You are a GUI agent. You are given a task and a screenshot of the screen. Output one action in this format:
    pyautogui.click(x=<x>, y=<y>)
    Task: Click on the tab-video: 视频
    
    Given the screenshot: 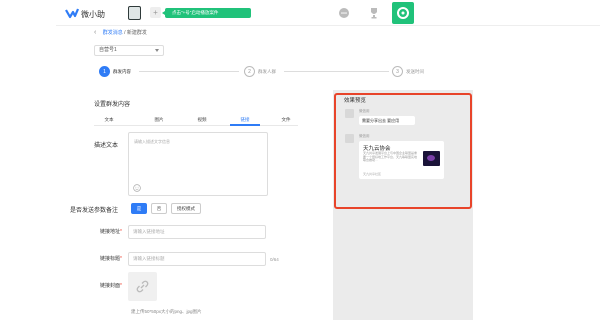 What is the action you would take?
    pyautogui.click(x=202, y=120)
    